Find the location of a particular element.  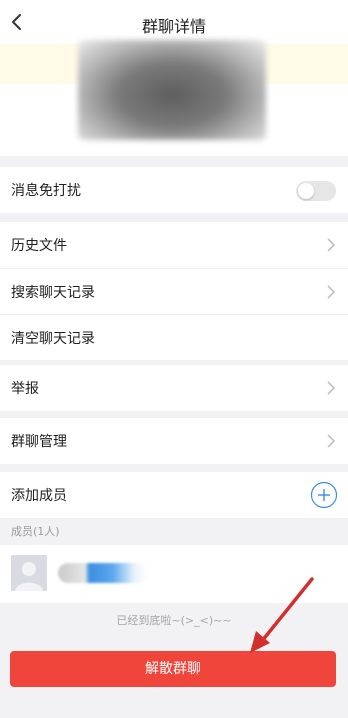

history-files-label: 历史文件 is located at coordinates (39, 246).